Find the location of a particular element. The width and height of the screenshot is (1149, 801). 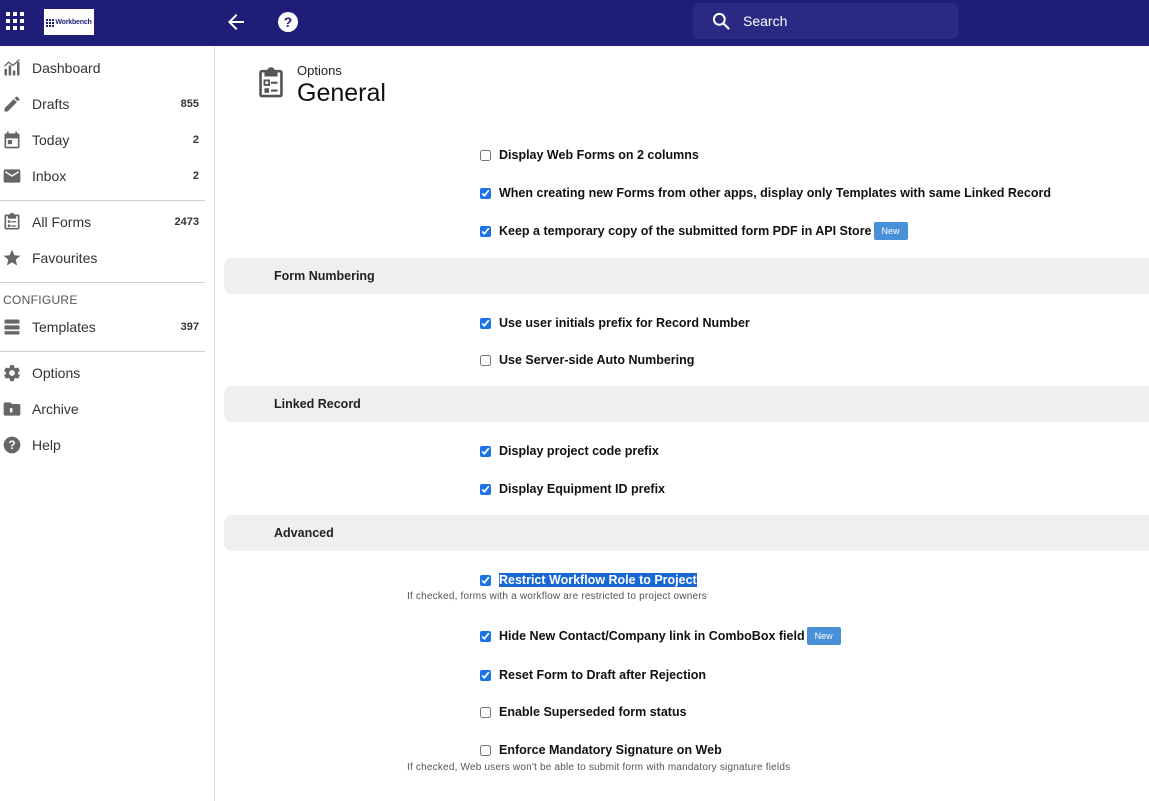

option-label: Reset Form to Draft after Rejection is located at coordinates (602, 675).